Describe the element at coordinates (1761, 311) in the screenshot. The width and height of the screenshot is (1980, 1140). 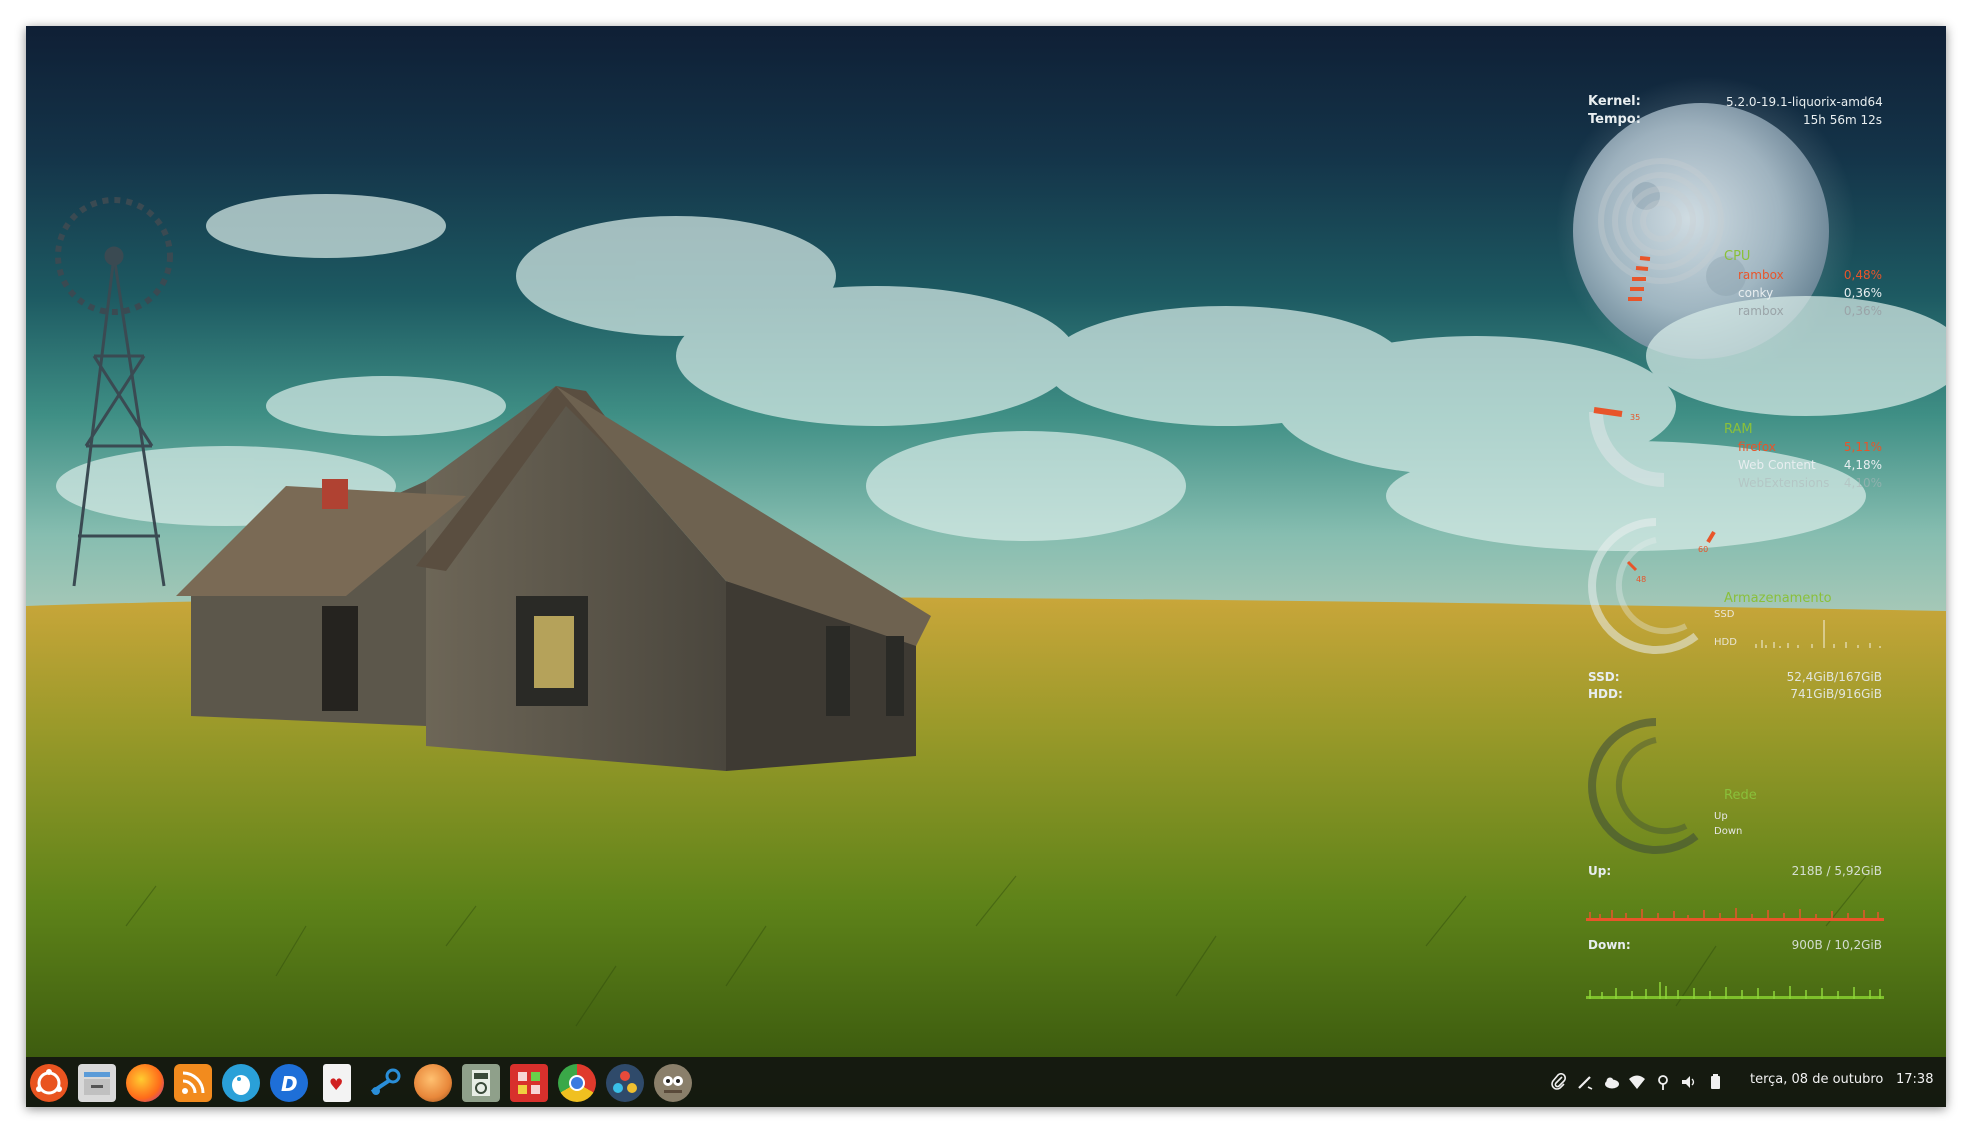
I see `cpu-process-3-name: rambox` at that location.